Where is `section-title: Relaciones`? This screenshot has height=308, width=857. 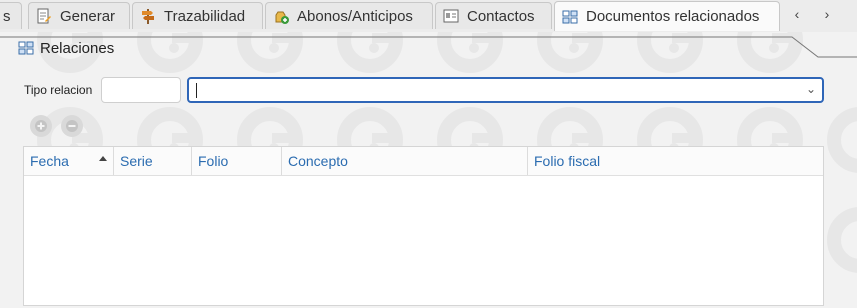 section-title: Relaciones is located at coordinates (77, 48).